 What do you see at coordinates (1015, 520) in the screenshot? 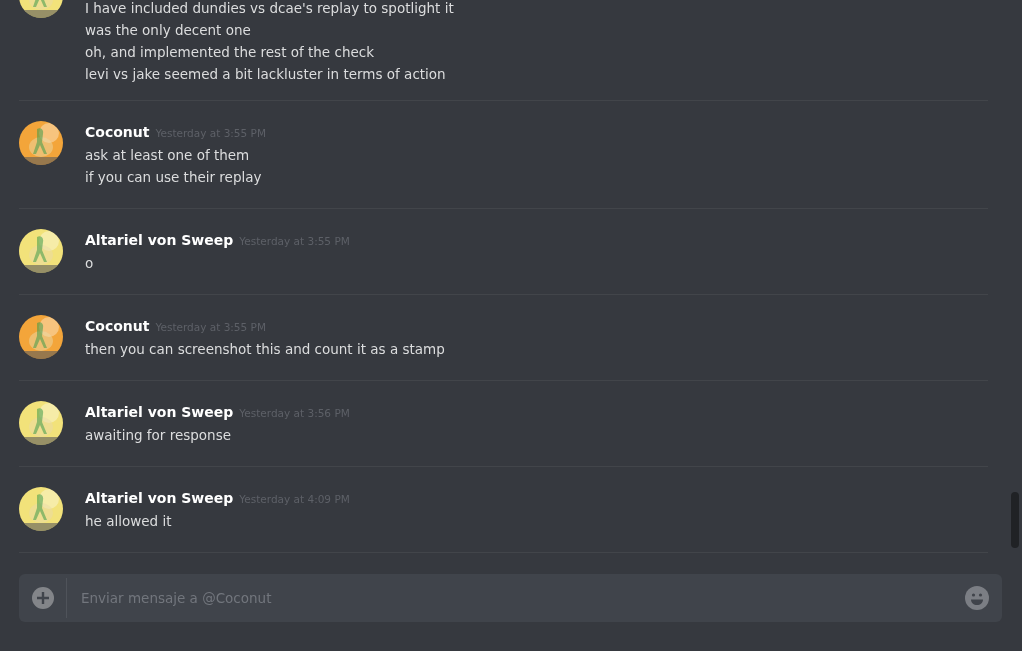
I see `scrollbar-thumb` at bounding box center [1015, 520].